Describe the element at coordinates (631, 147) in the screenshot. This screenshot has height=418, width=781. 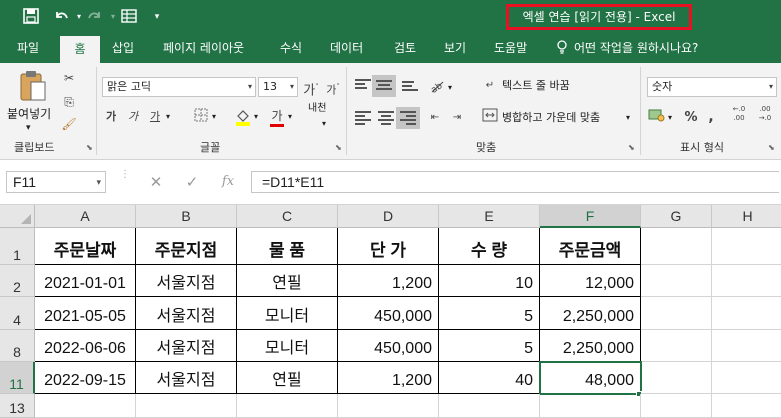
I see `alignment-launcher-icon: ⬊` at that location.